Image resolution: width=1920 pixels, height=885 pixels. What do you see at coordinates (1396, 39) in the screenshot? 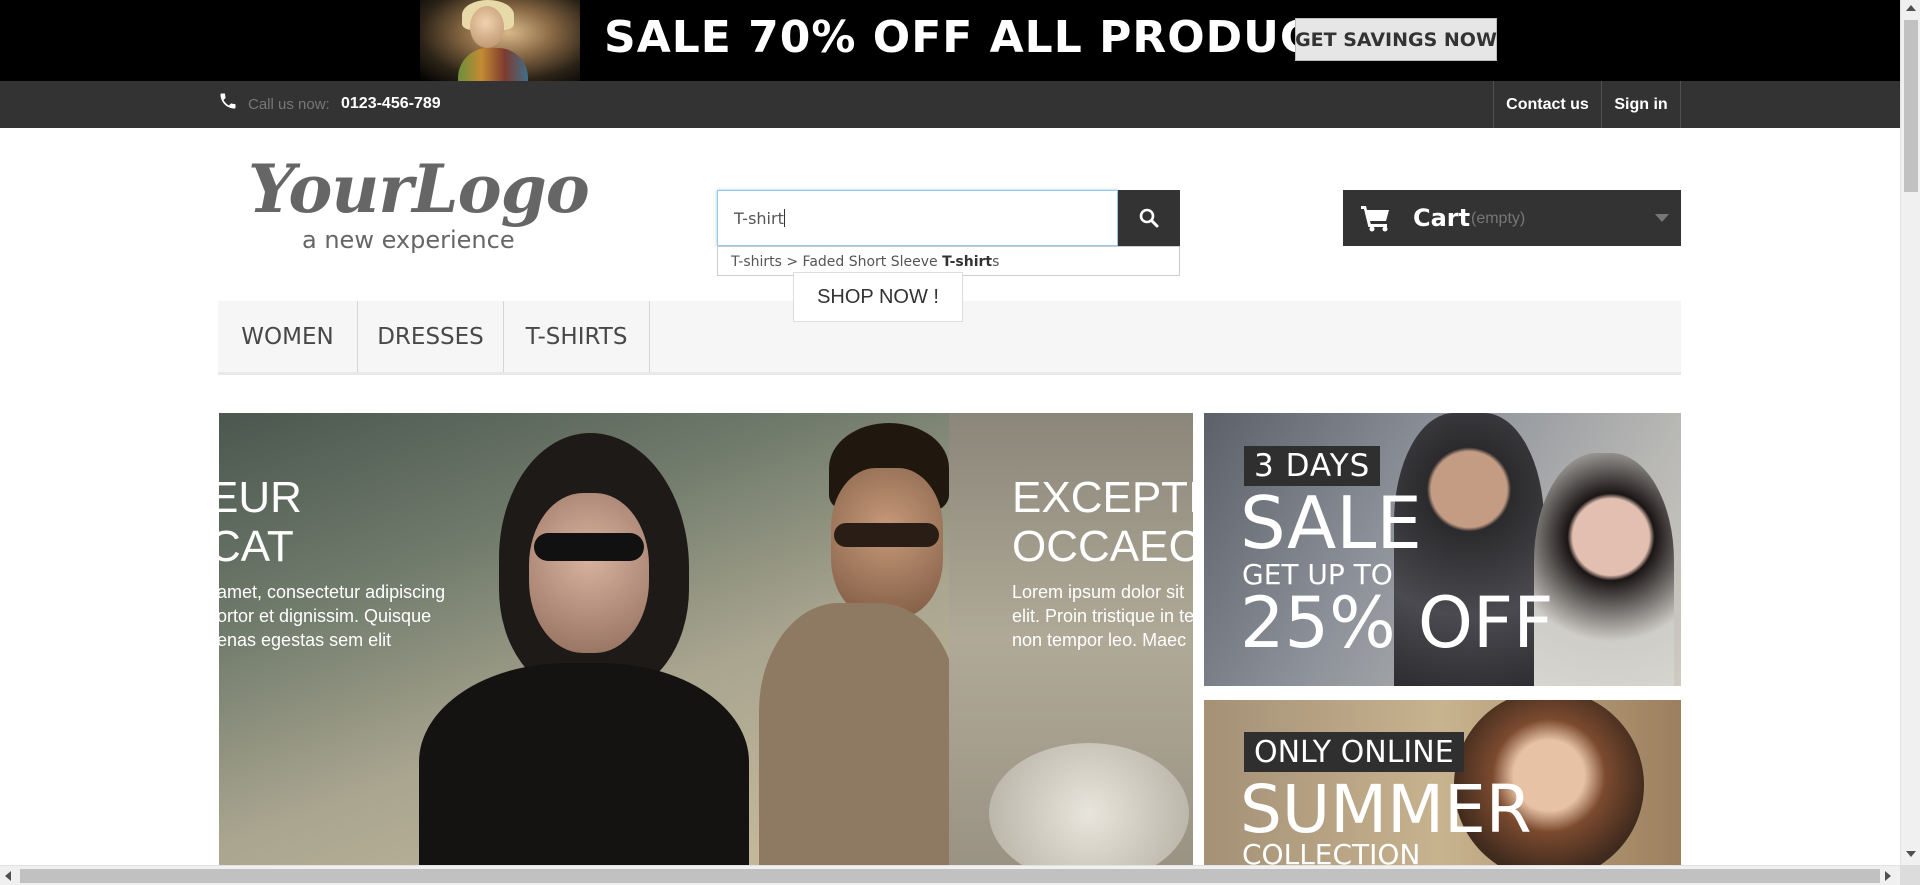
I see `get-savings-button: GET SAVINGS NOW` at bounding box center [1396, 39].